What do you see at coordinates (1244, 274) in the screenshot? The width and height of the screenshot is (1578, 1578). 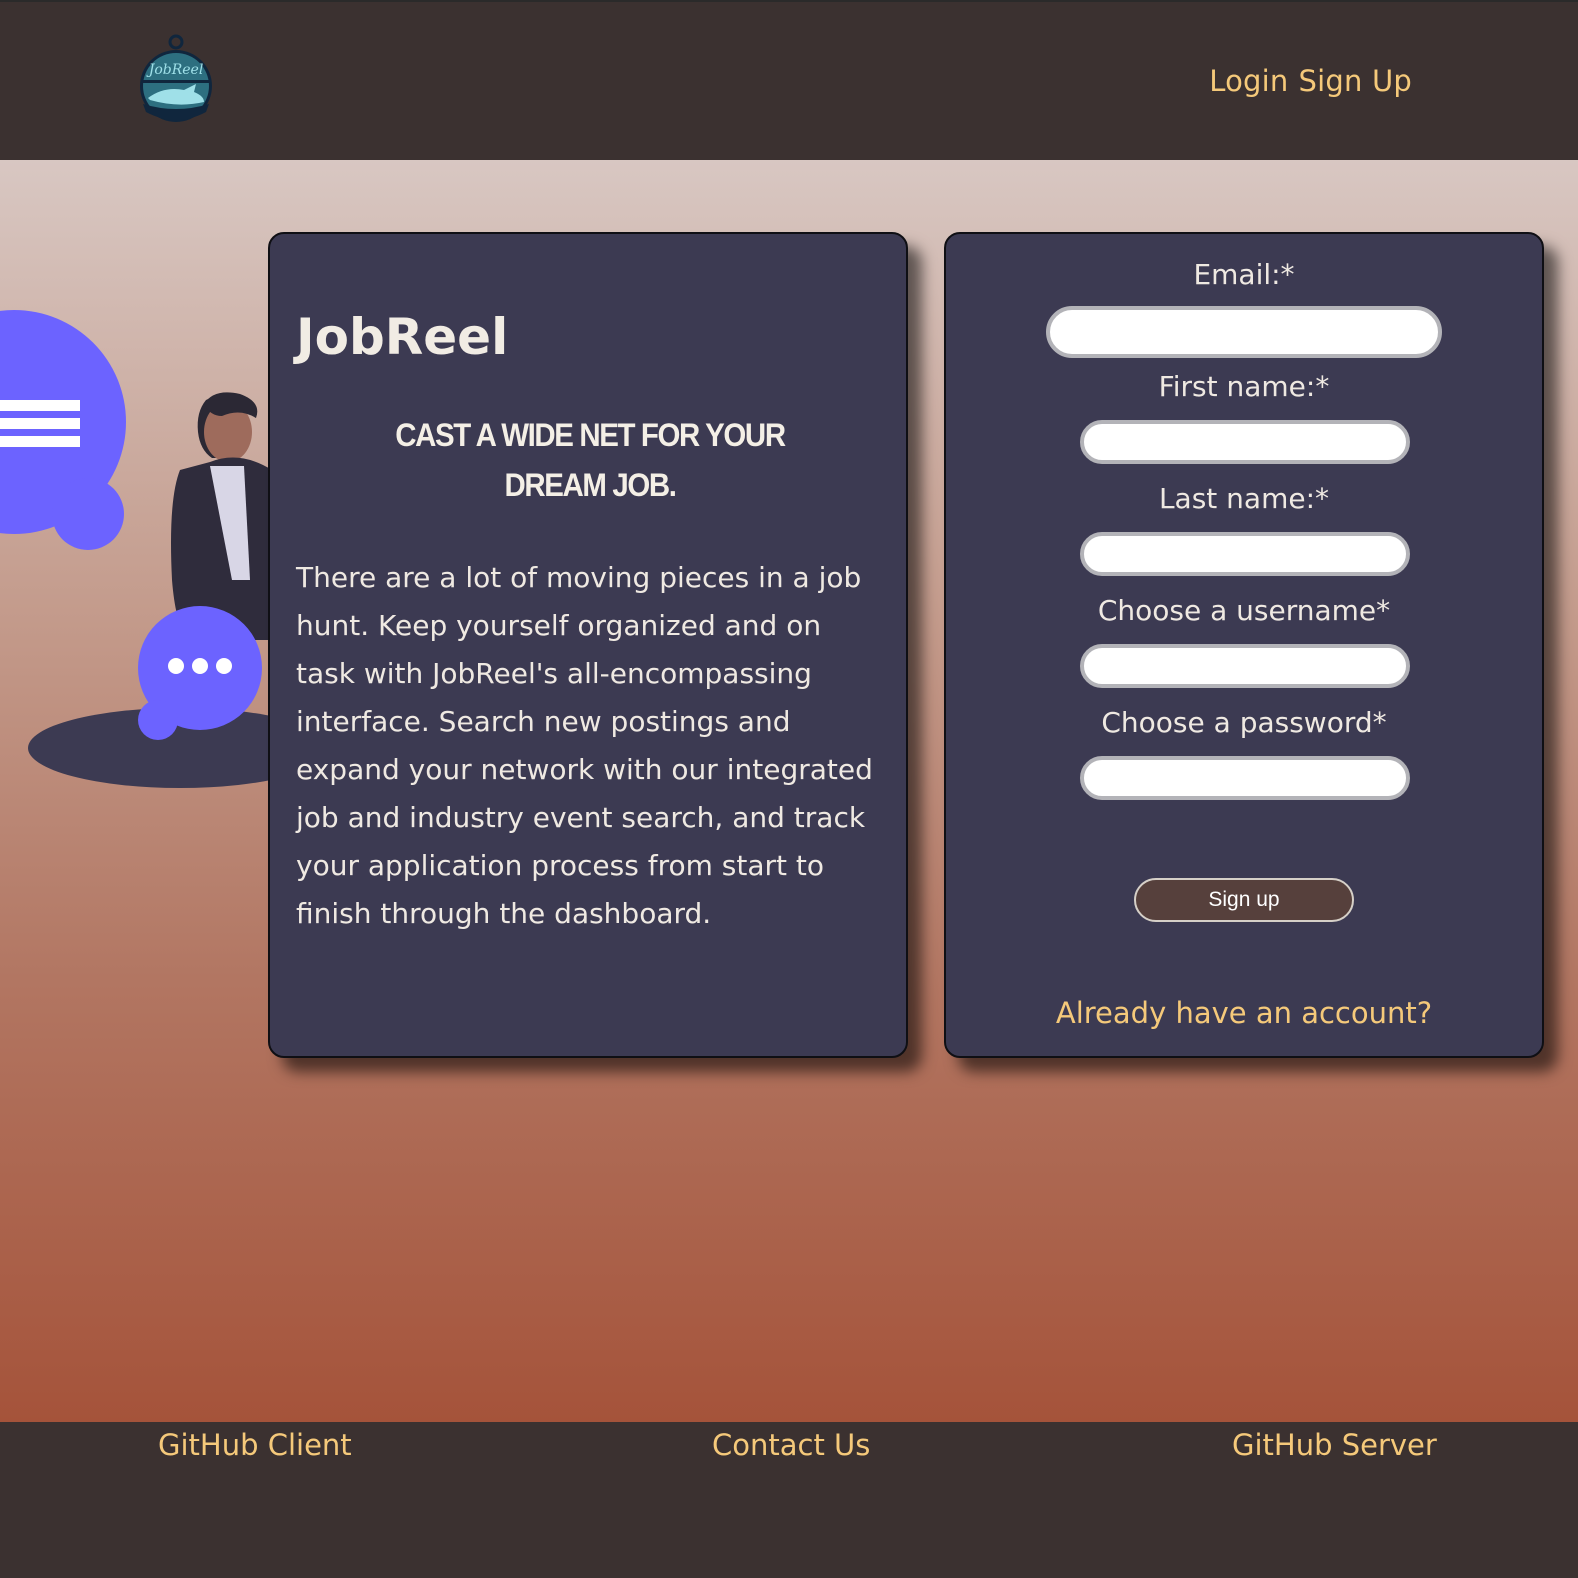 I see `email-label: Email:*` at bounding box center [1244, 274].